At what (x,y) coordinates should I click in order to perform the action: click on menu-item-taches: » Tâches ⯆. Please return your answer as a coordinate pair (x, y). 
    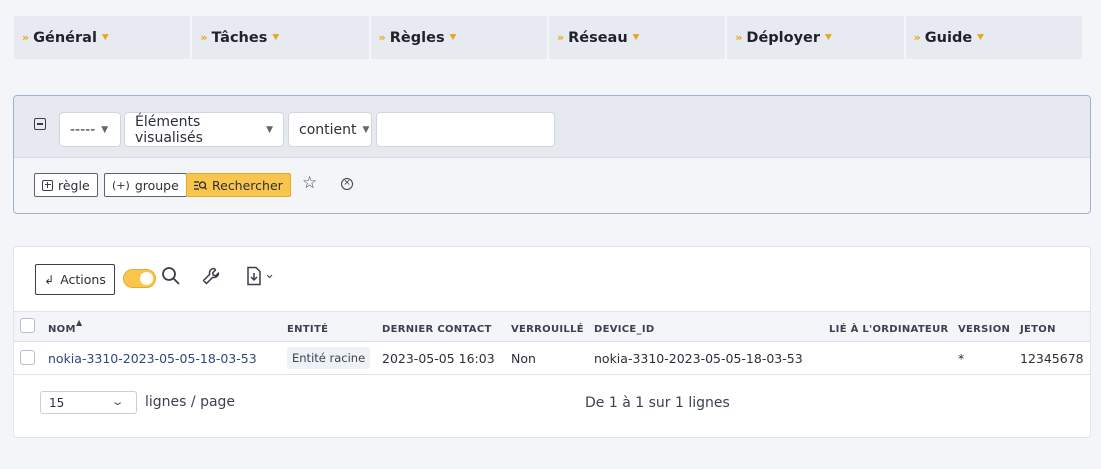
    Looking at the image, I should click on (280, 37).